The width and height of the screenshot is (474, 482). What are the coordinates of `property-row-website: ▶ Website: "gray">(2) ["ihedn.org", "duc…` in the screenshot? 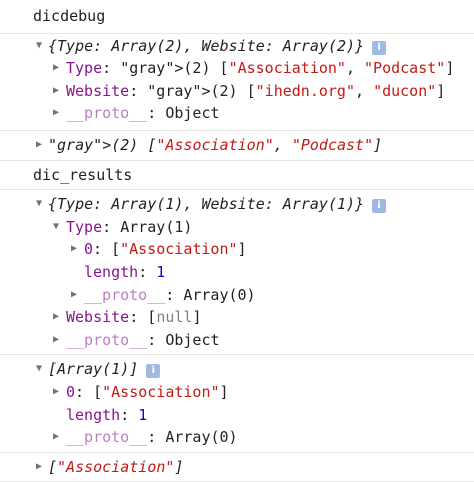 It's located at (237, 91).